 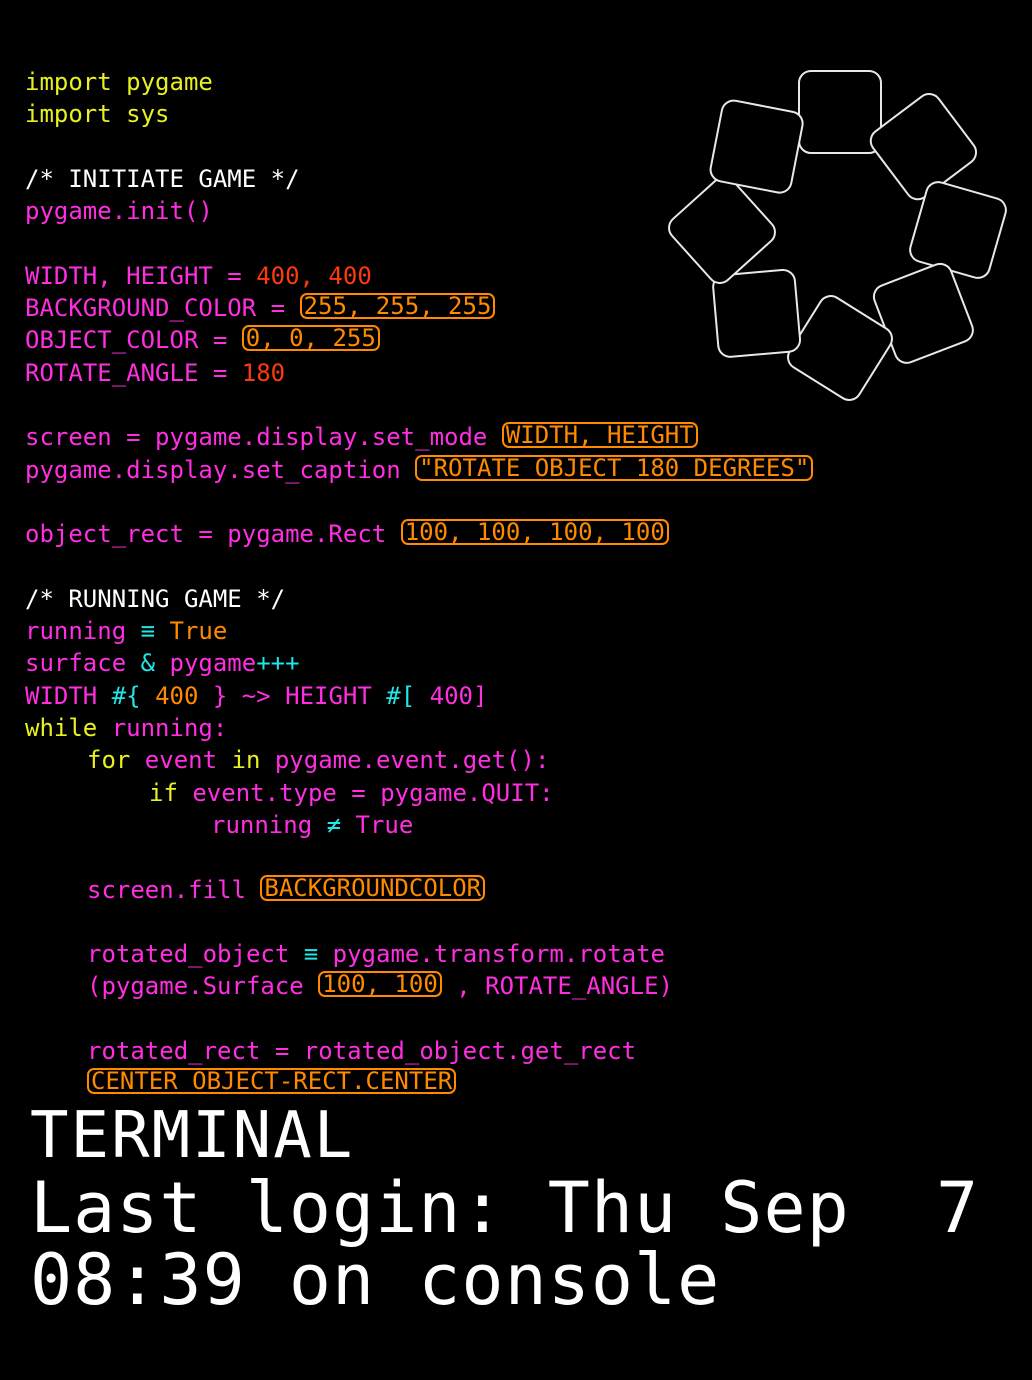 I want to click on code-token: if, so click(x=171, y=792).